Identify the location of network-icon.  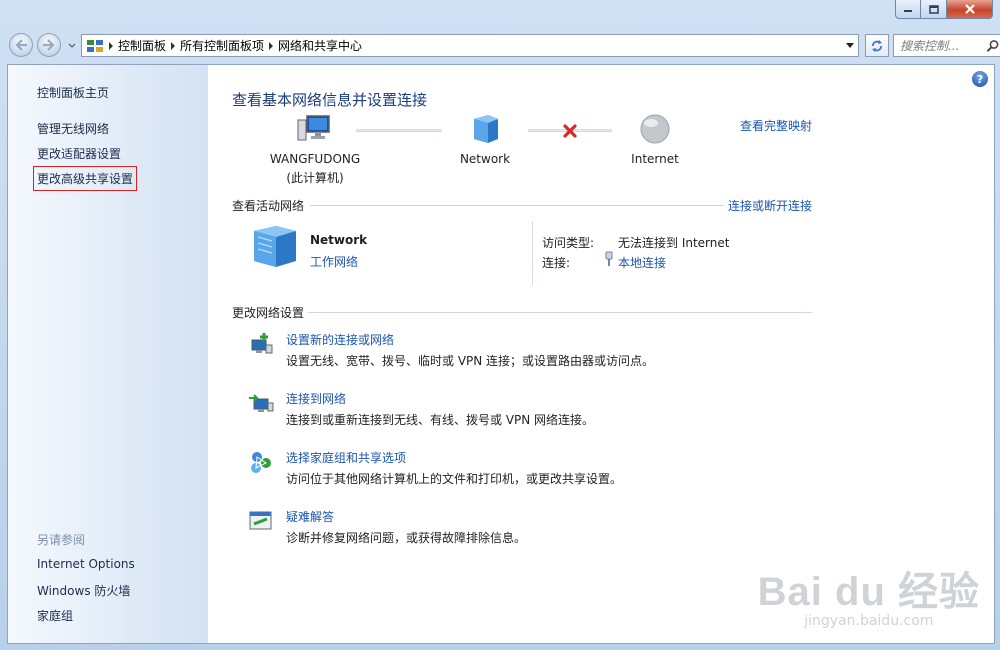
(486, 129).